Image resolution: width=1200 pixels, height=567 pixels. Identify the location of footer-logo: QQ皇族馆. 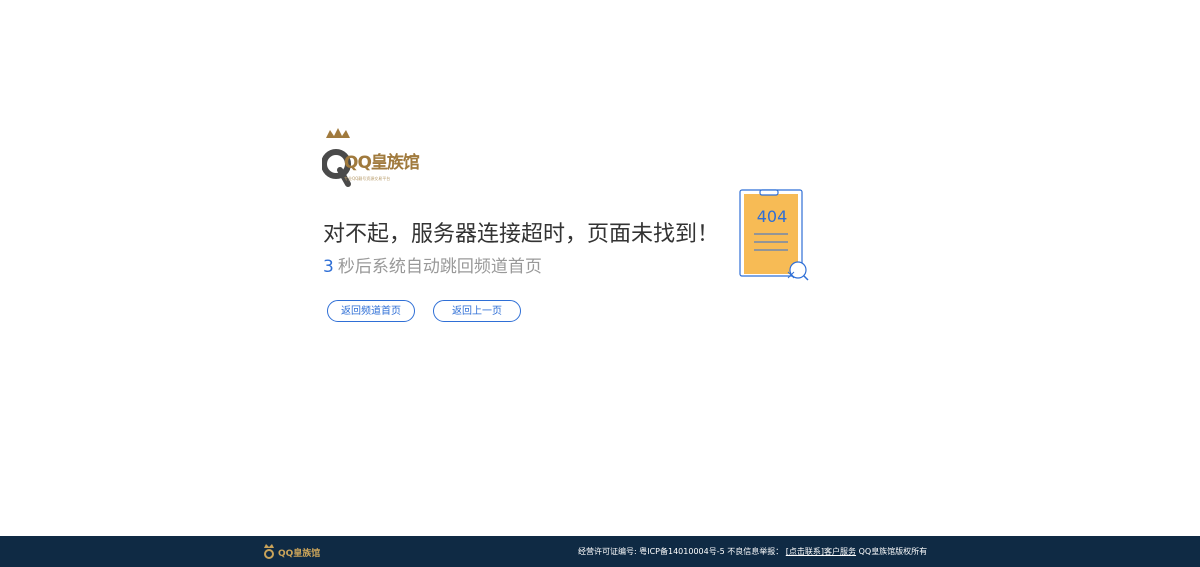
(291, 552).